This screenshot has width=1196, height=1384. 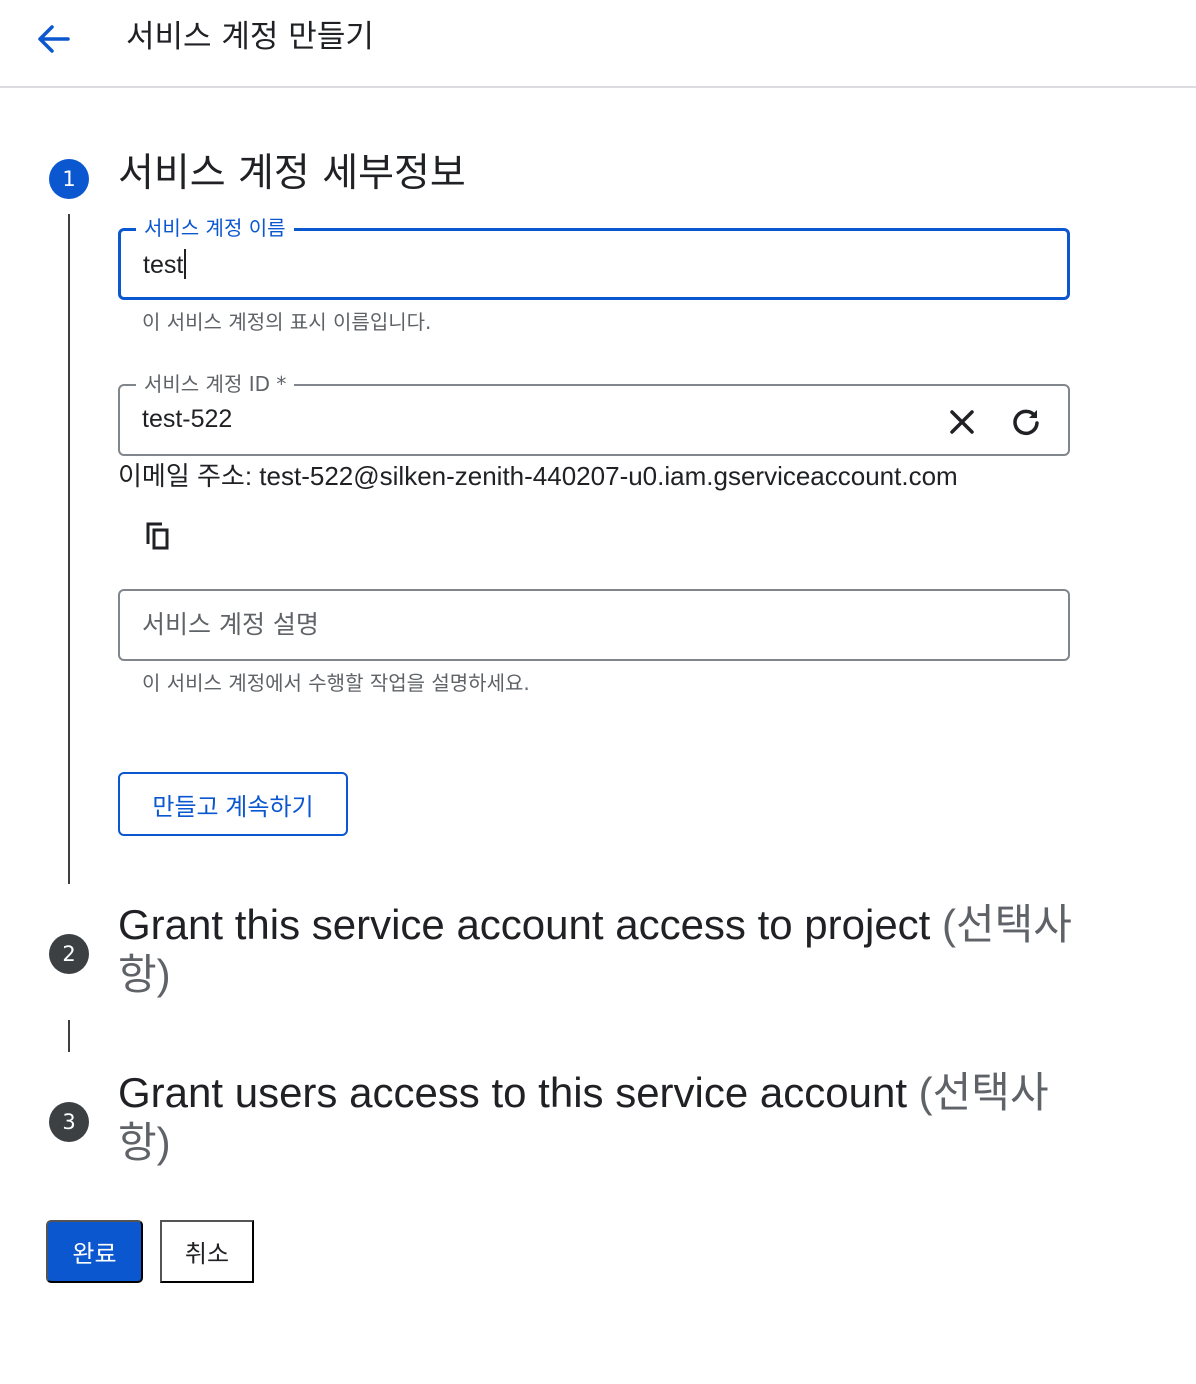 What do you see at coordinates (336, 683) in the screenshot?
I see `service-account-description-hint: 이 서비스 계정에서 수행할 작업을 설명하세요.` at bounding box center [336, 683].